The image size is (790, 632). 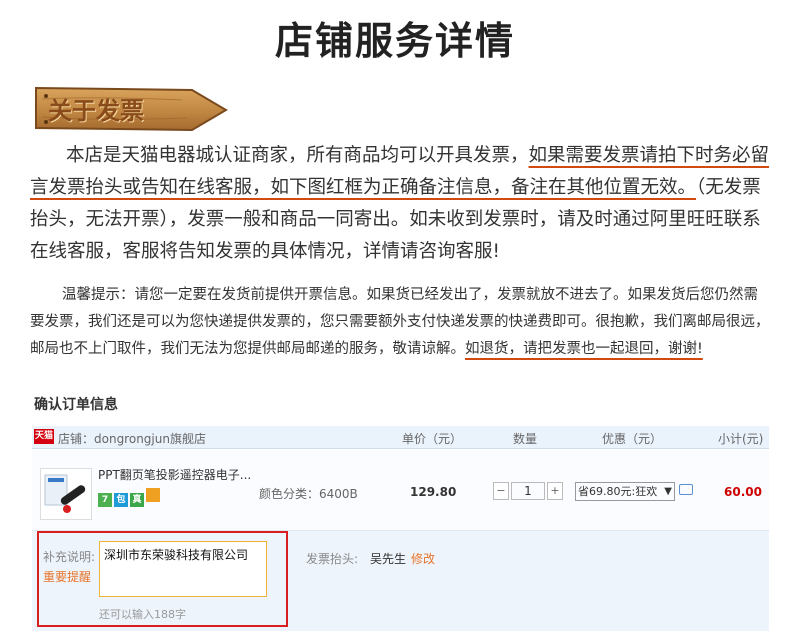 What do you see at coordinates (105, 500) in the screenshot?
I see `tag-7day: 7` at bounding box center [105, 500].